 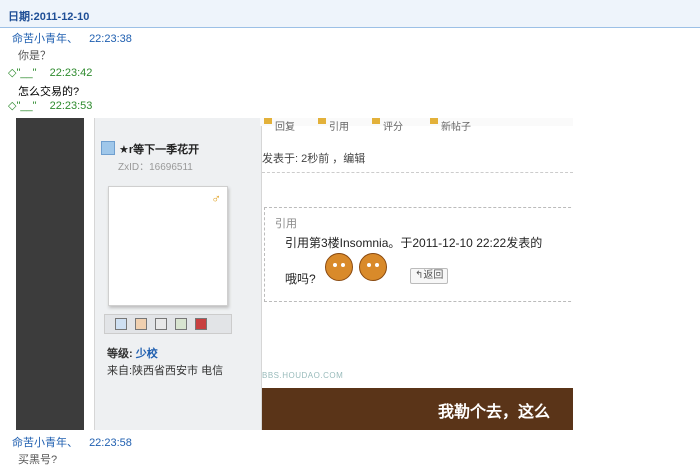 What do you see at coordinates (110, 443) in the screenshot?
I see `message-time: 22:23:58` at bounding box center [110, 443].